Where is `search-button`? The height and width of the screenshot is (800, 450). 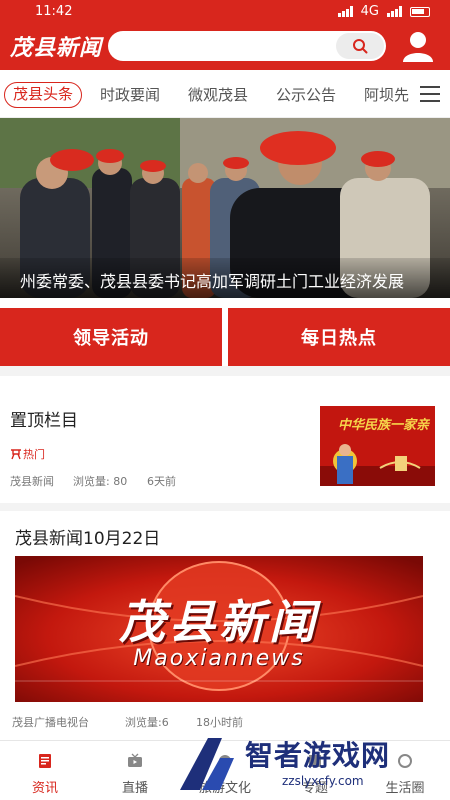
search-button is located at coordinates (360, 46).